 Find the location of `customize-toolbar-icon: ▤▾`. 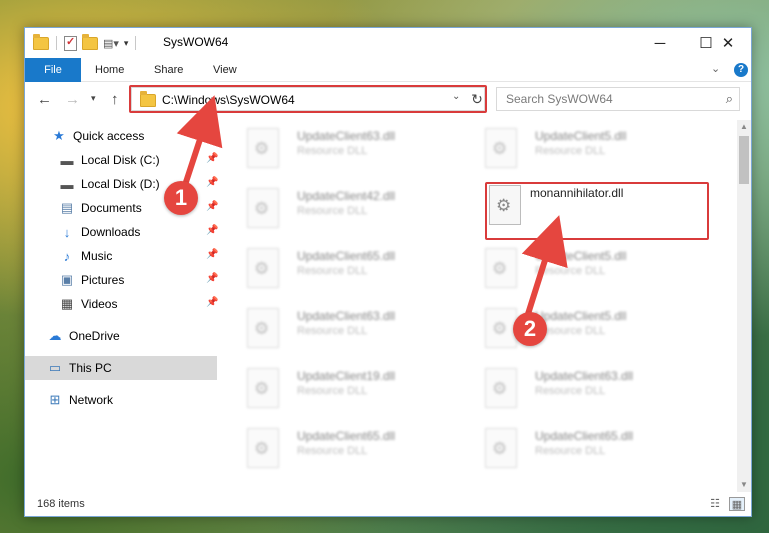

customize-toolbar-icon: ▤▾ is located at coordinates (111, 43).